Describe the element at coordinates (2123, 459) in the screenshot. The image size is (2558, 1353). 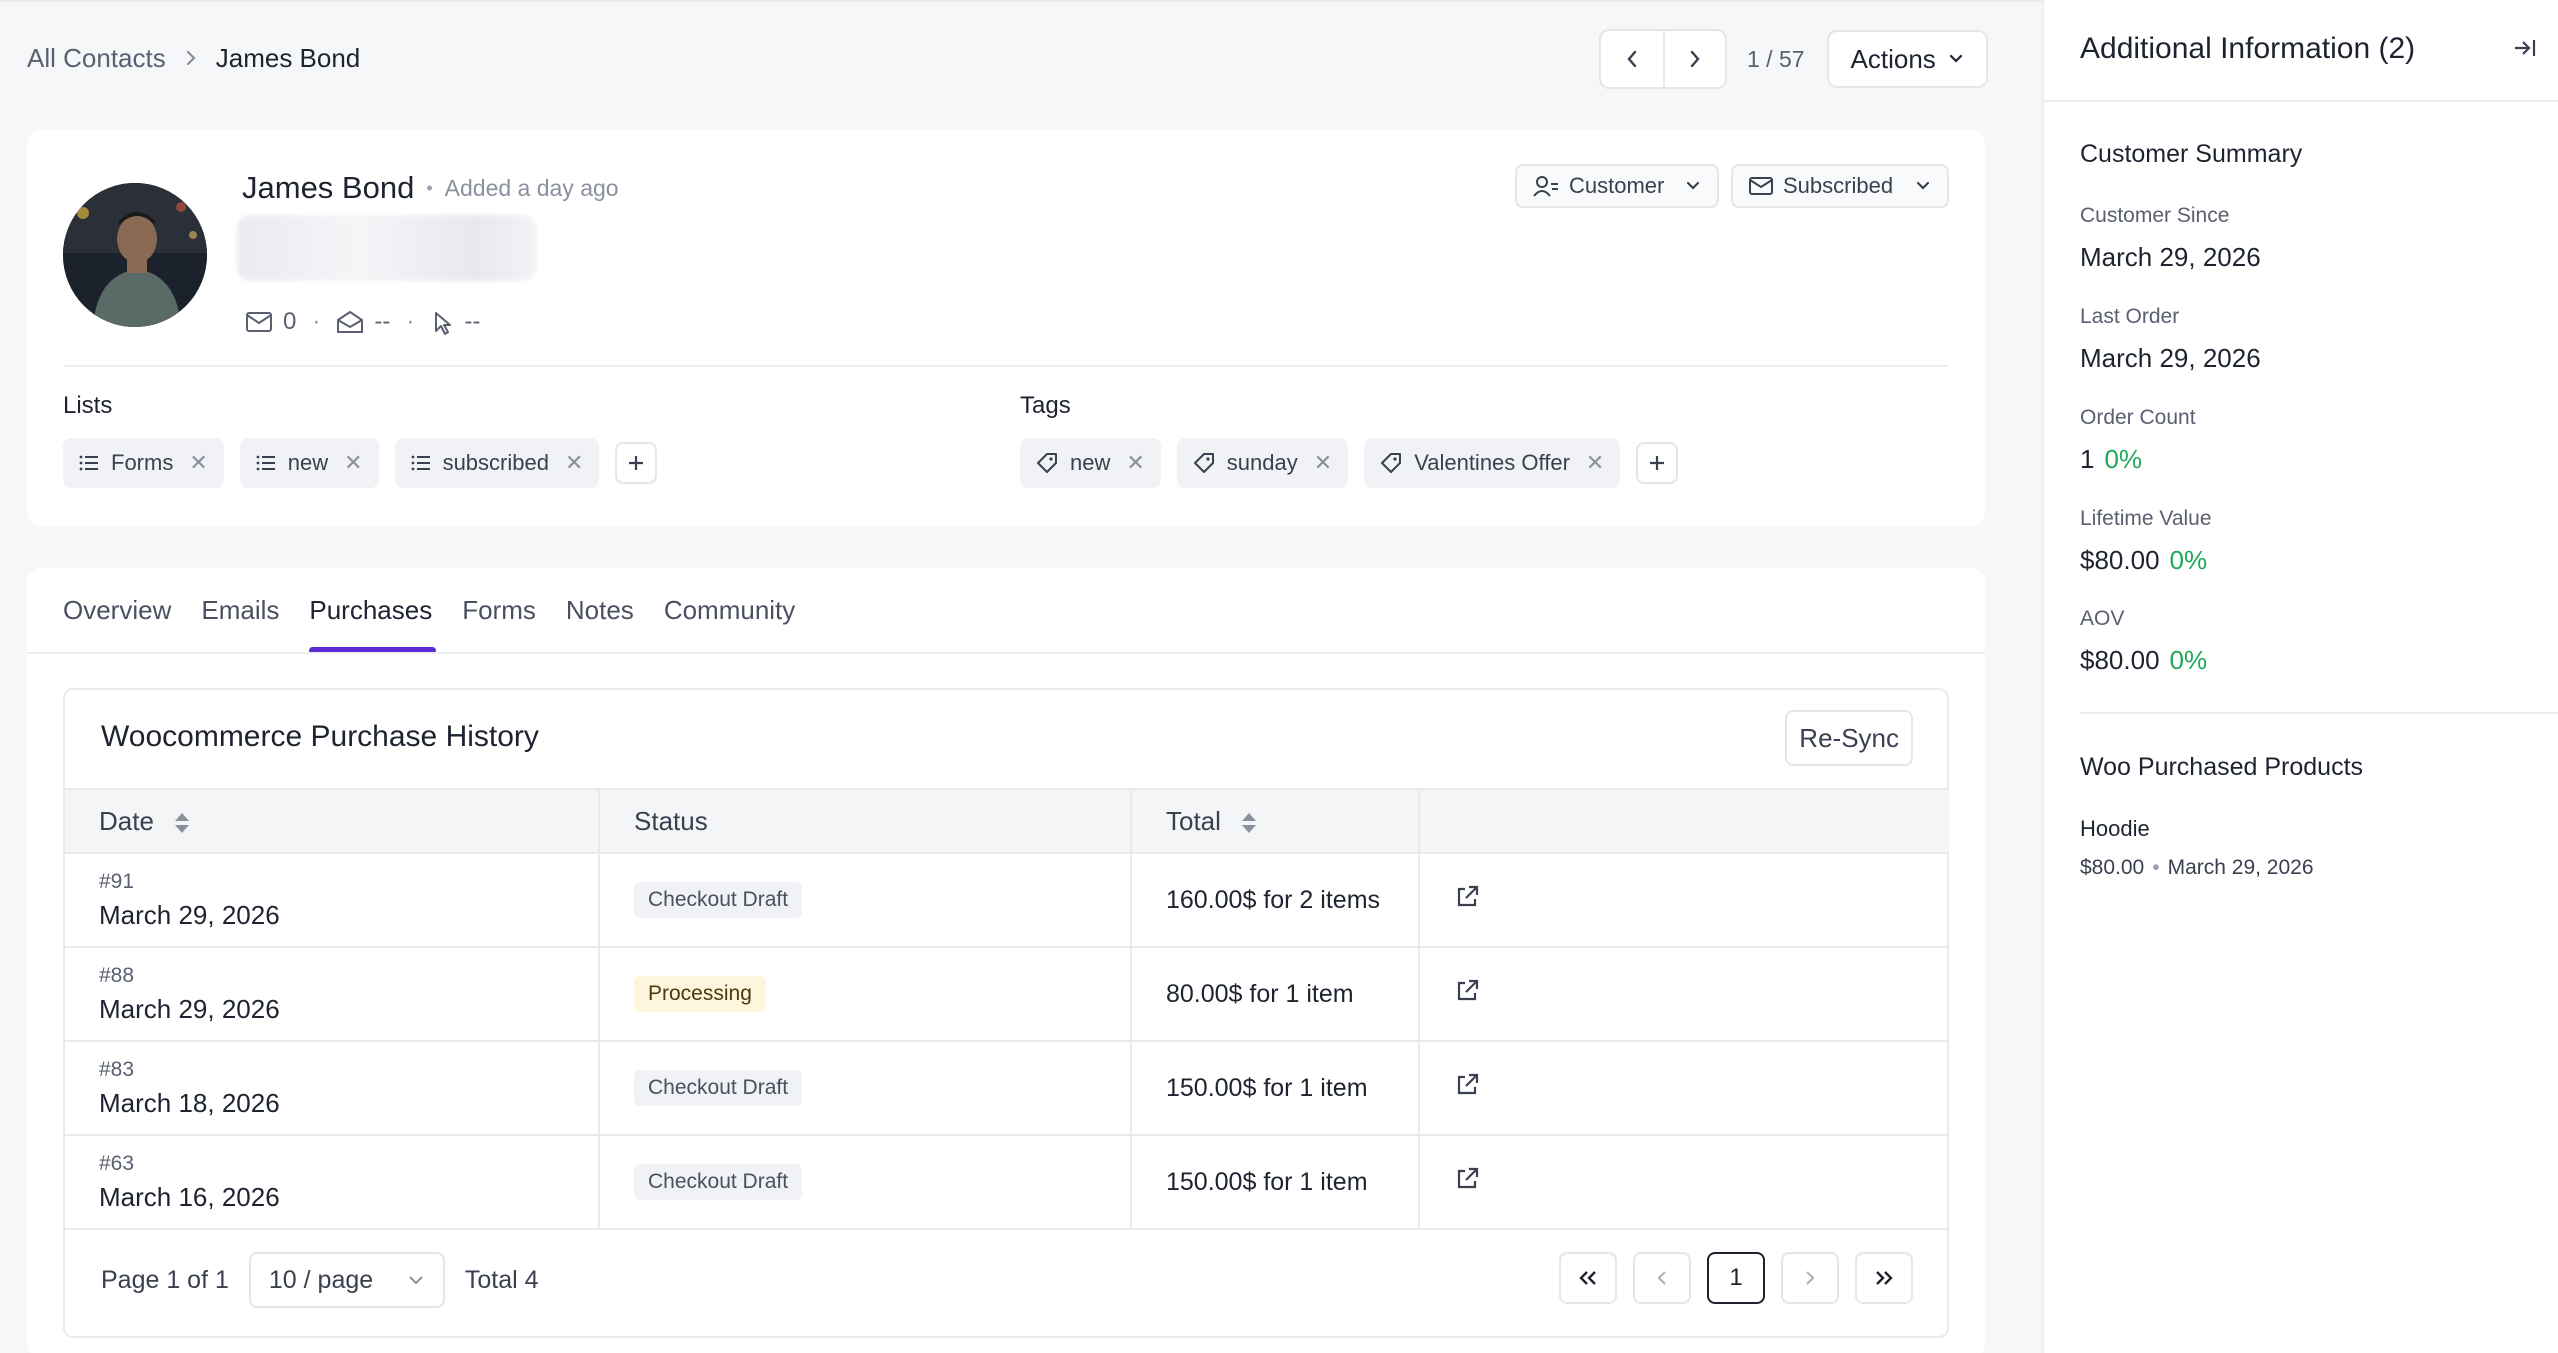
I see `order-count-change: 0%` at that location.